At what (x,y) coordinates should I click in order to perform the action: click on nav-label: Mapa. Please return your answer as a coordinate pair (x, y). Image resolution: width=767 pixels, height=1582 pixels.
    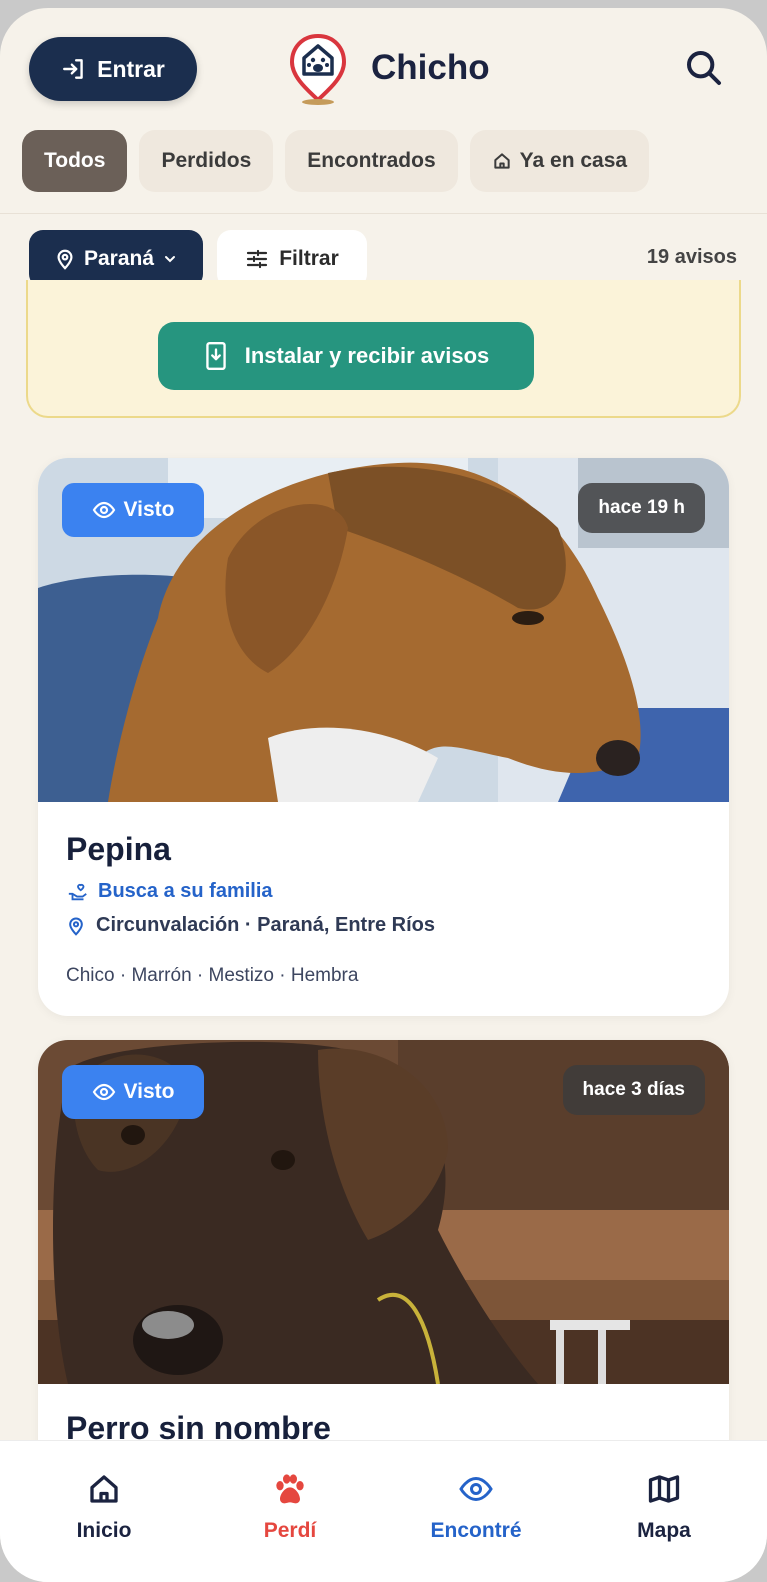
    Looking at the image, I should click on (664, 1530).